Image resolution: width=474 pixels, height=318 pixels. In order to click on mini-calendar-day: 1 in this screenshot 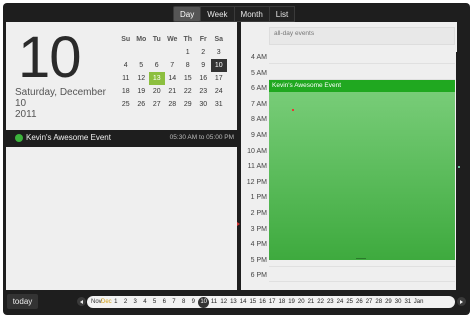, I will do `click(188, 52)`.